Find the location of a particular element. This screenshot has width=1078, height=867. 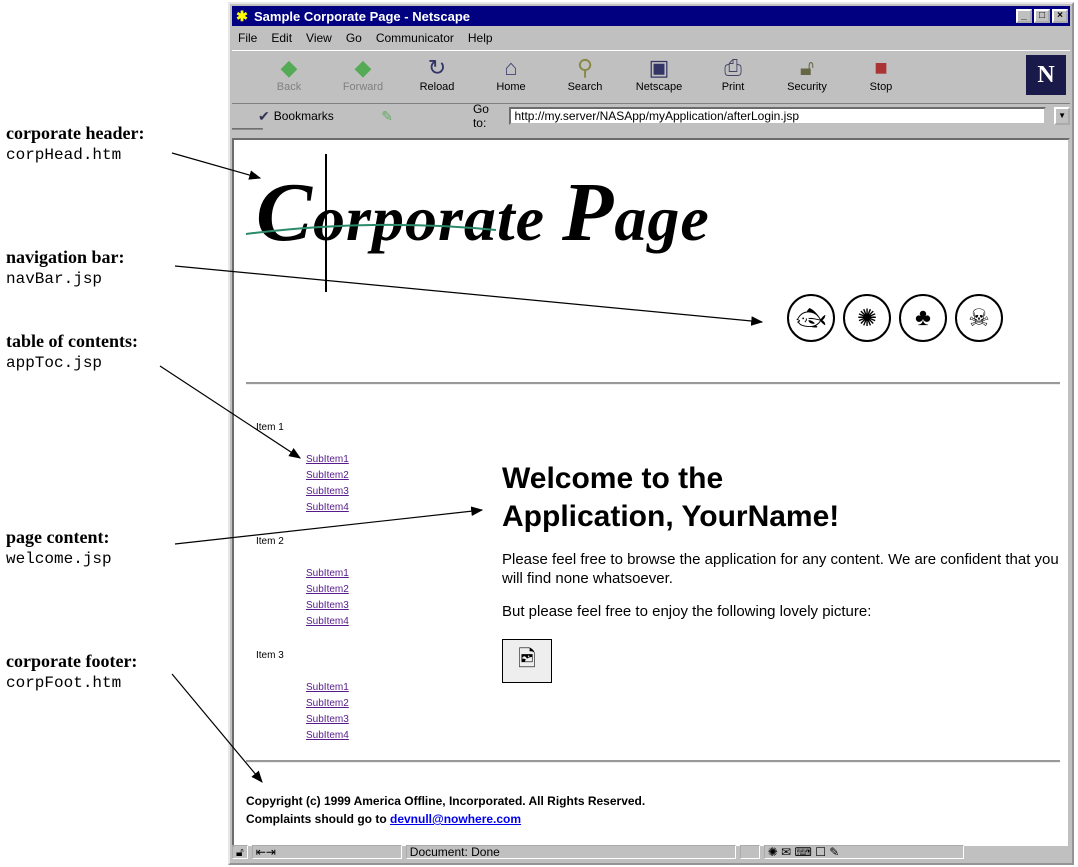

logo-crosshair is located at coordinates (371, 223).